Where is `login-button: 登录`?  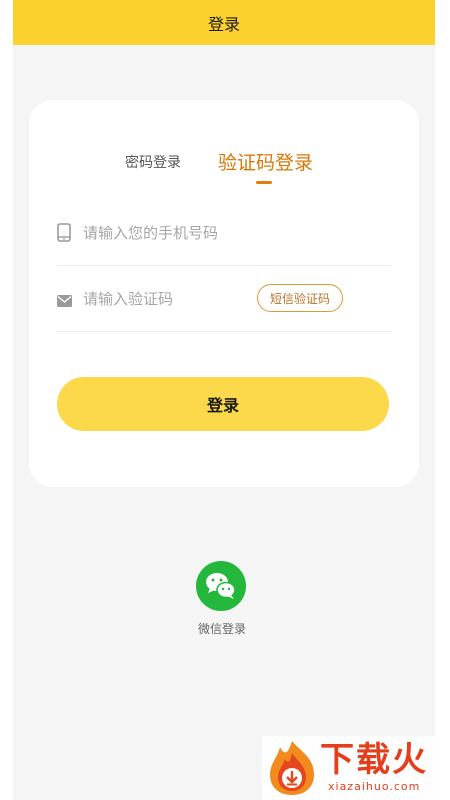
login-button: 登录 is located at coordinates (223, 404).